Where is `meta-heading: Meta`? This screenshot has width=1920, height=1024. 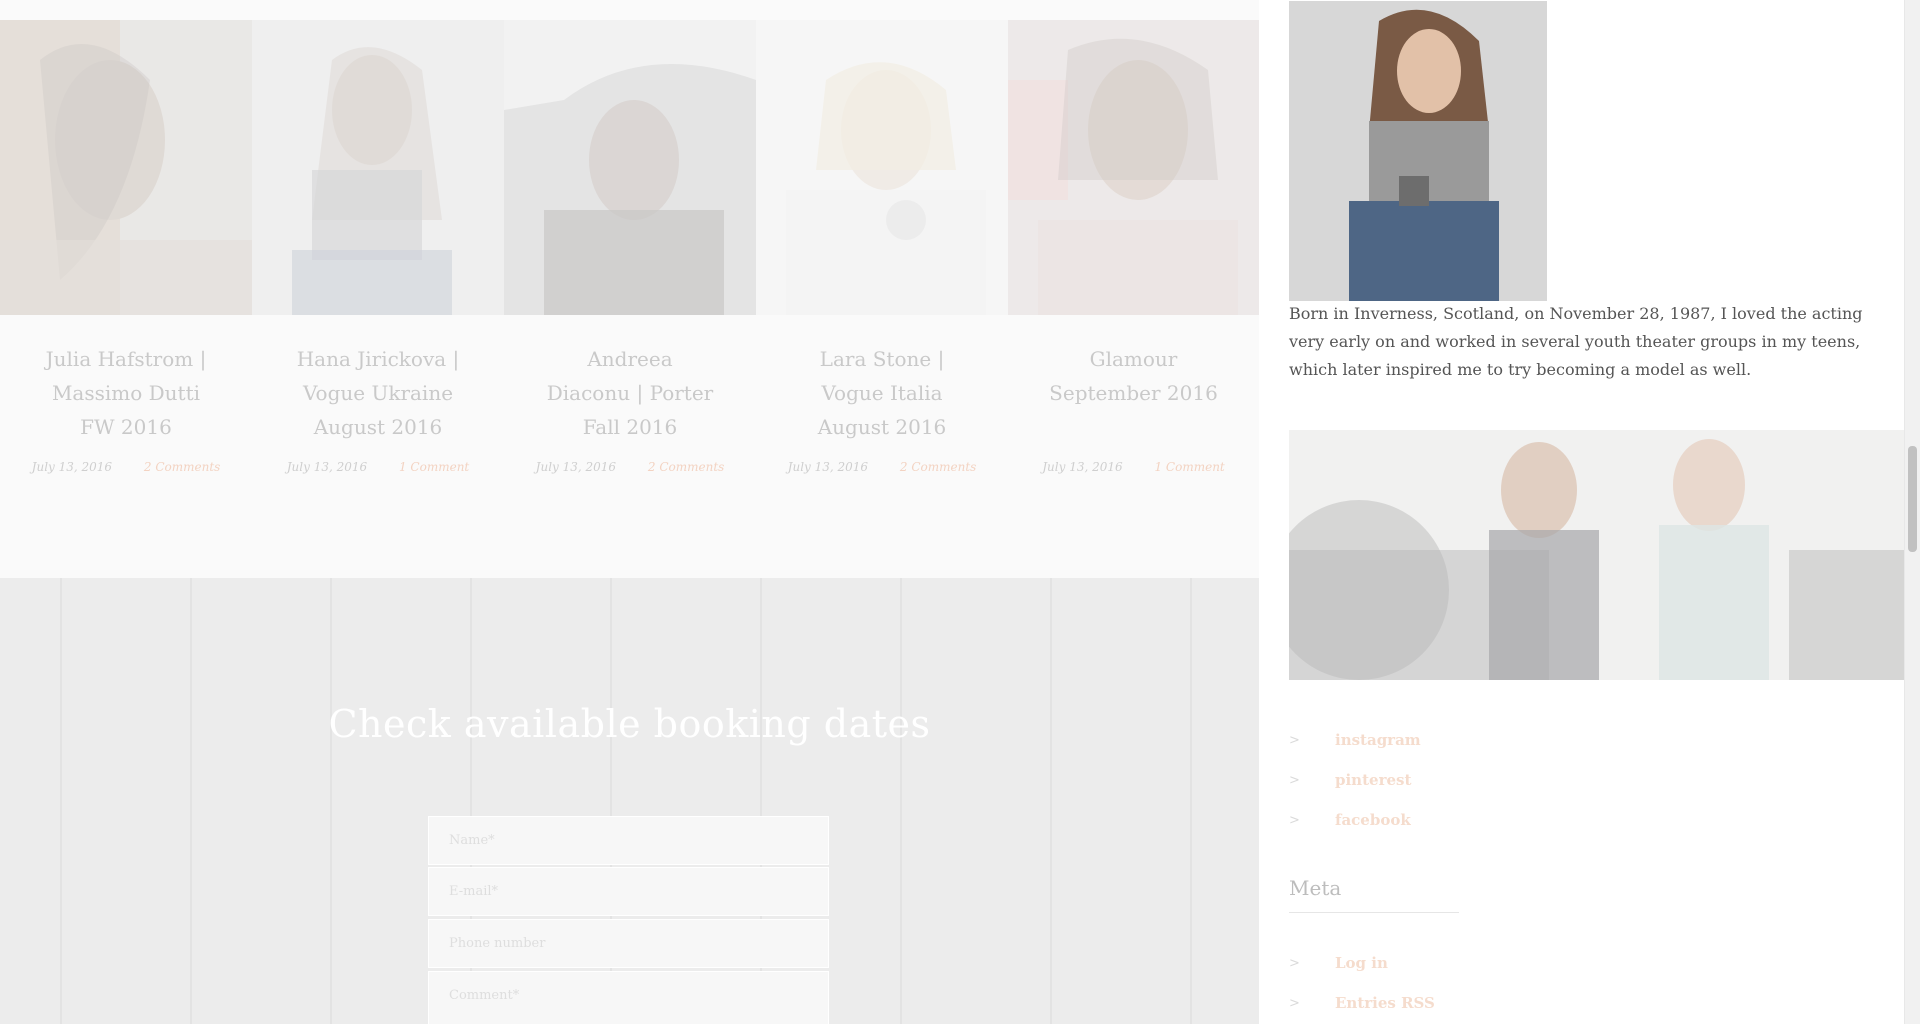 meta-heading: Meta is located at coordinates (1374, 894).